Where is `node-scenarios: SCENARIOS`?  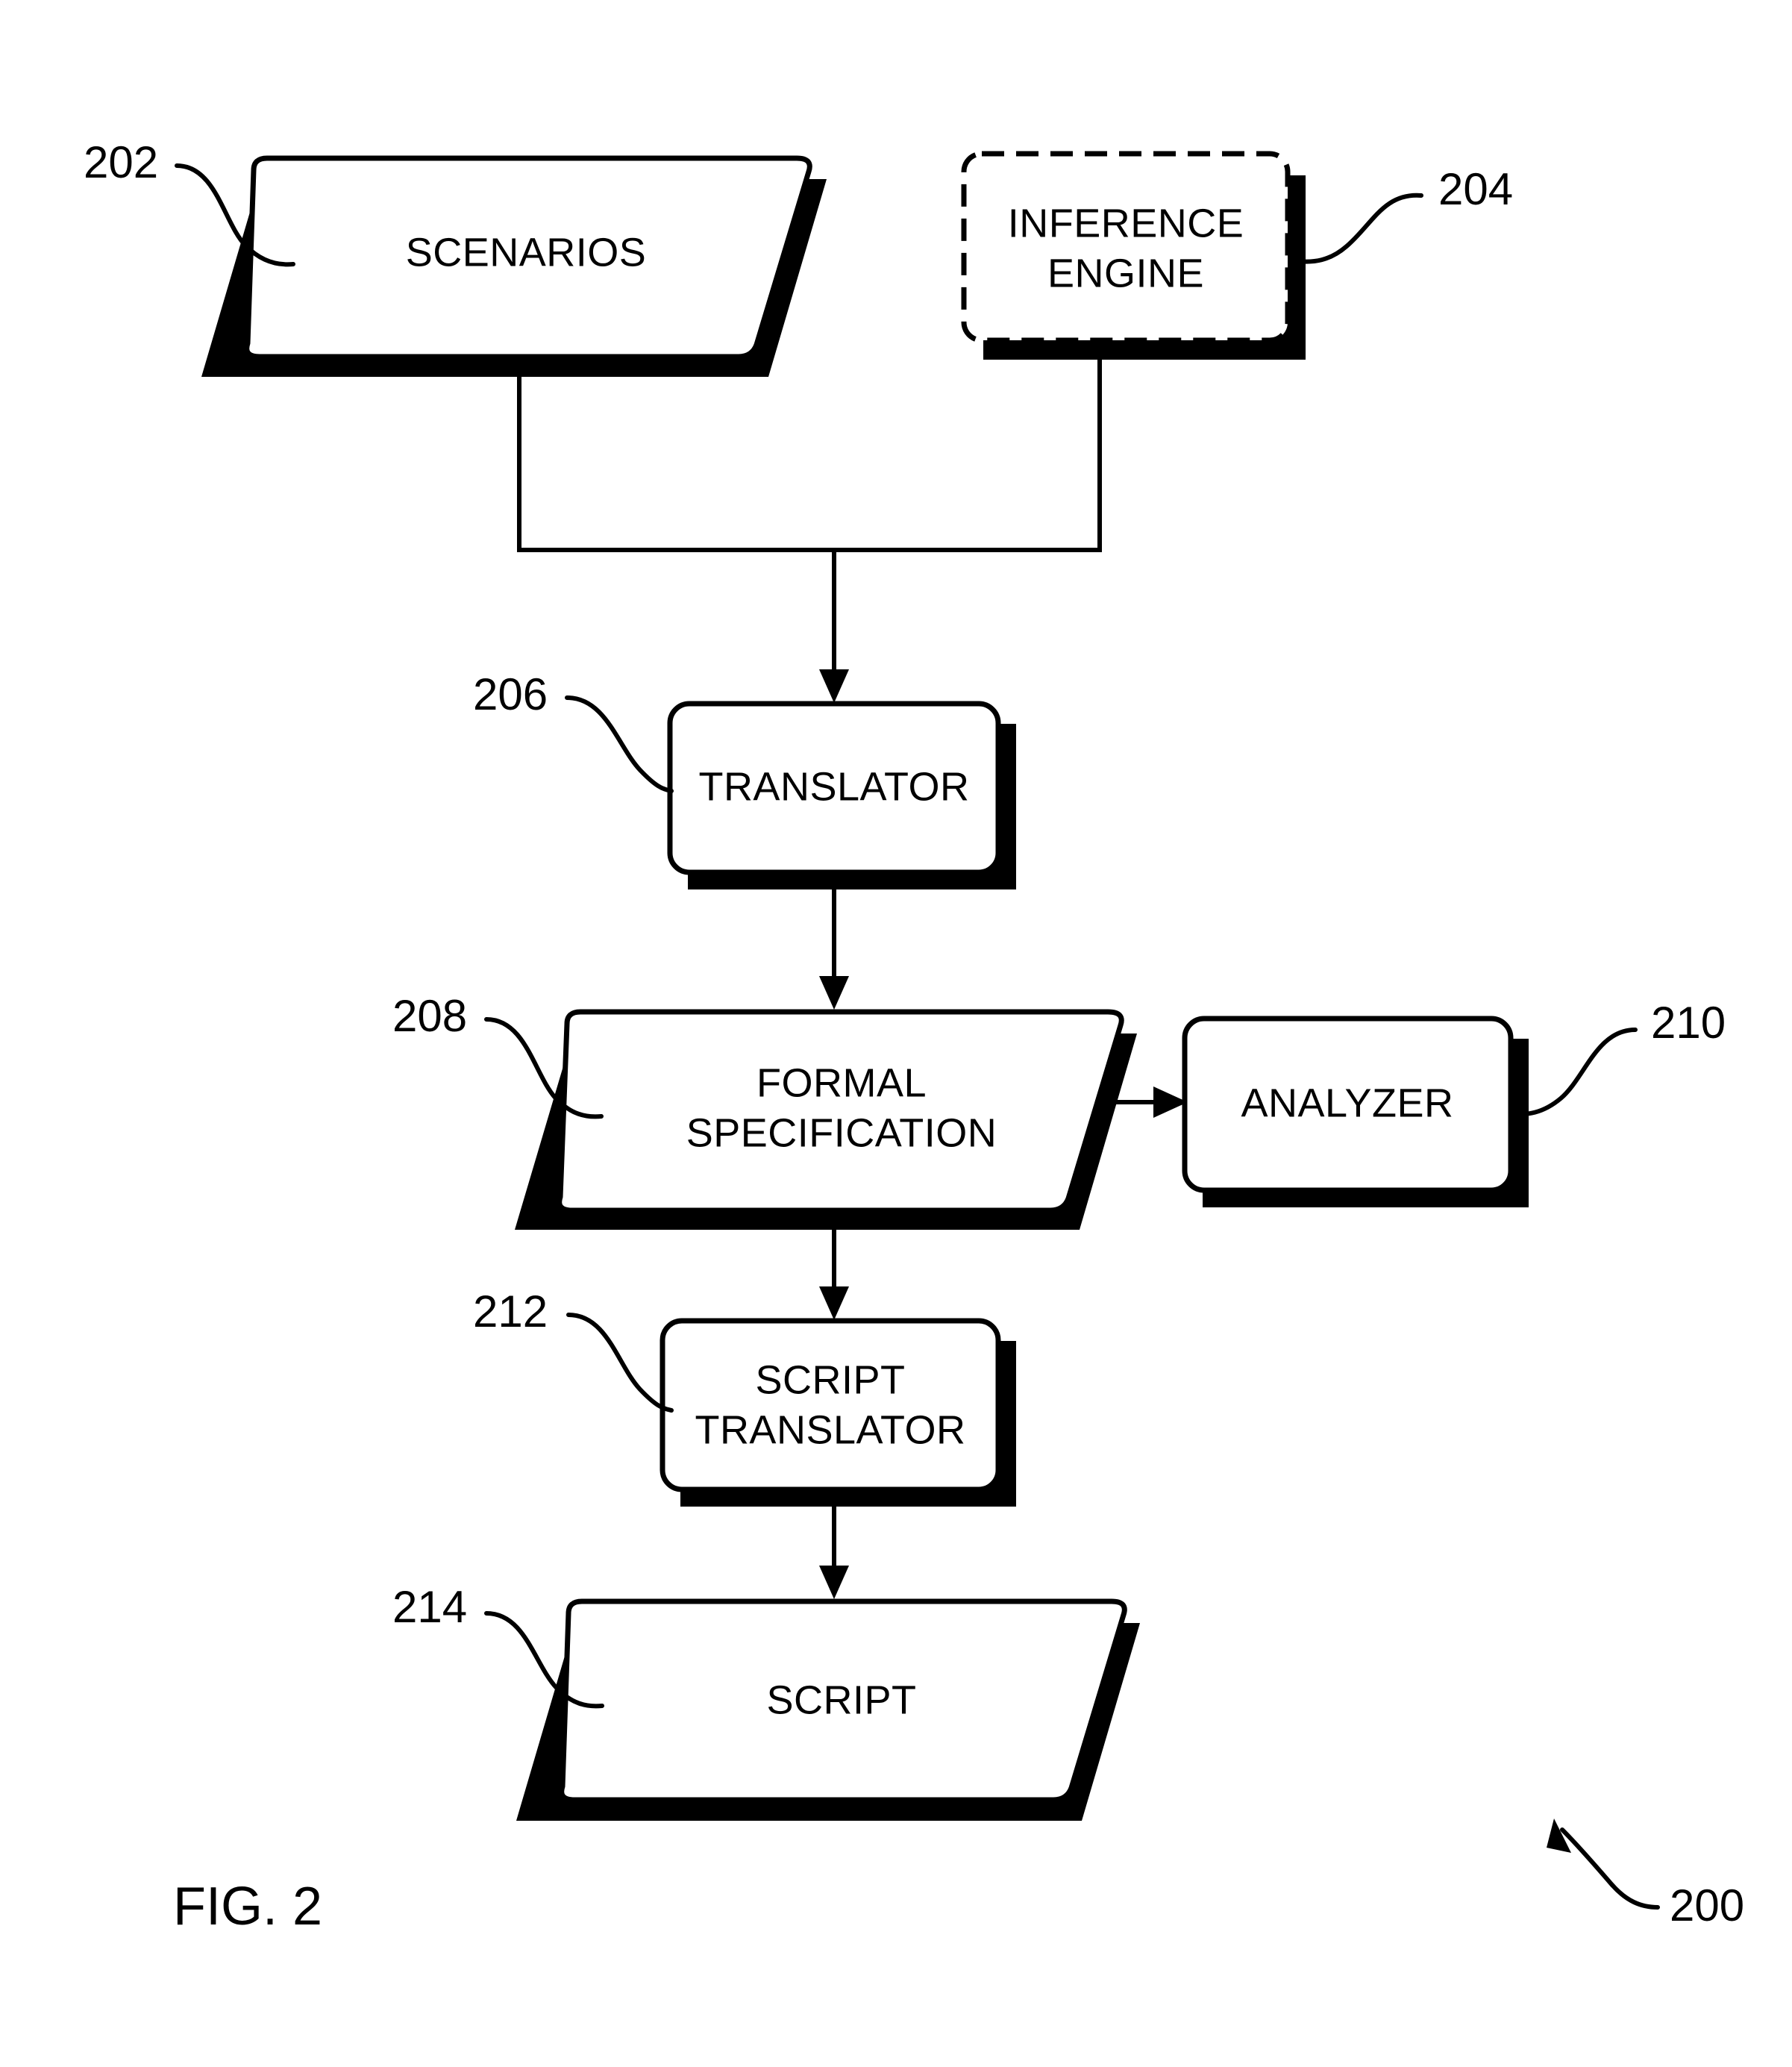 node-scenarios: SCENARIOS is located at coordinates (514, 266).